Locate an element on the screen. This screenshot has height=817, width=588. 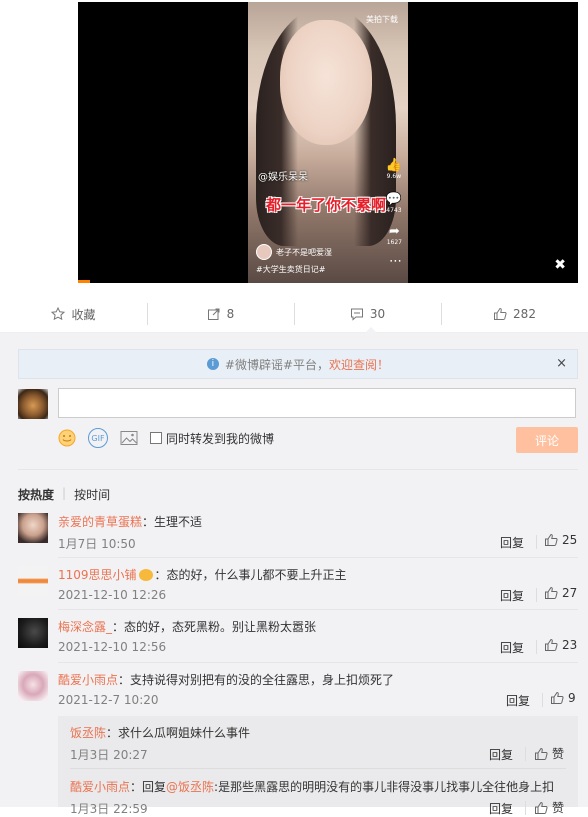
notice-link: 欢迎查阅！ is located at coordinates (359, 364).